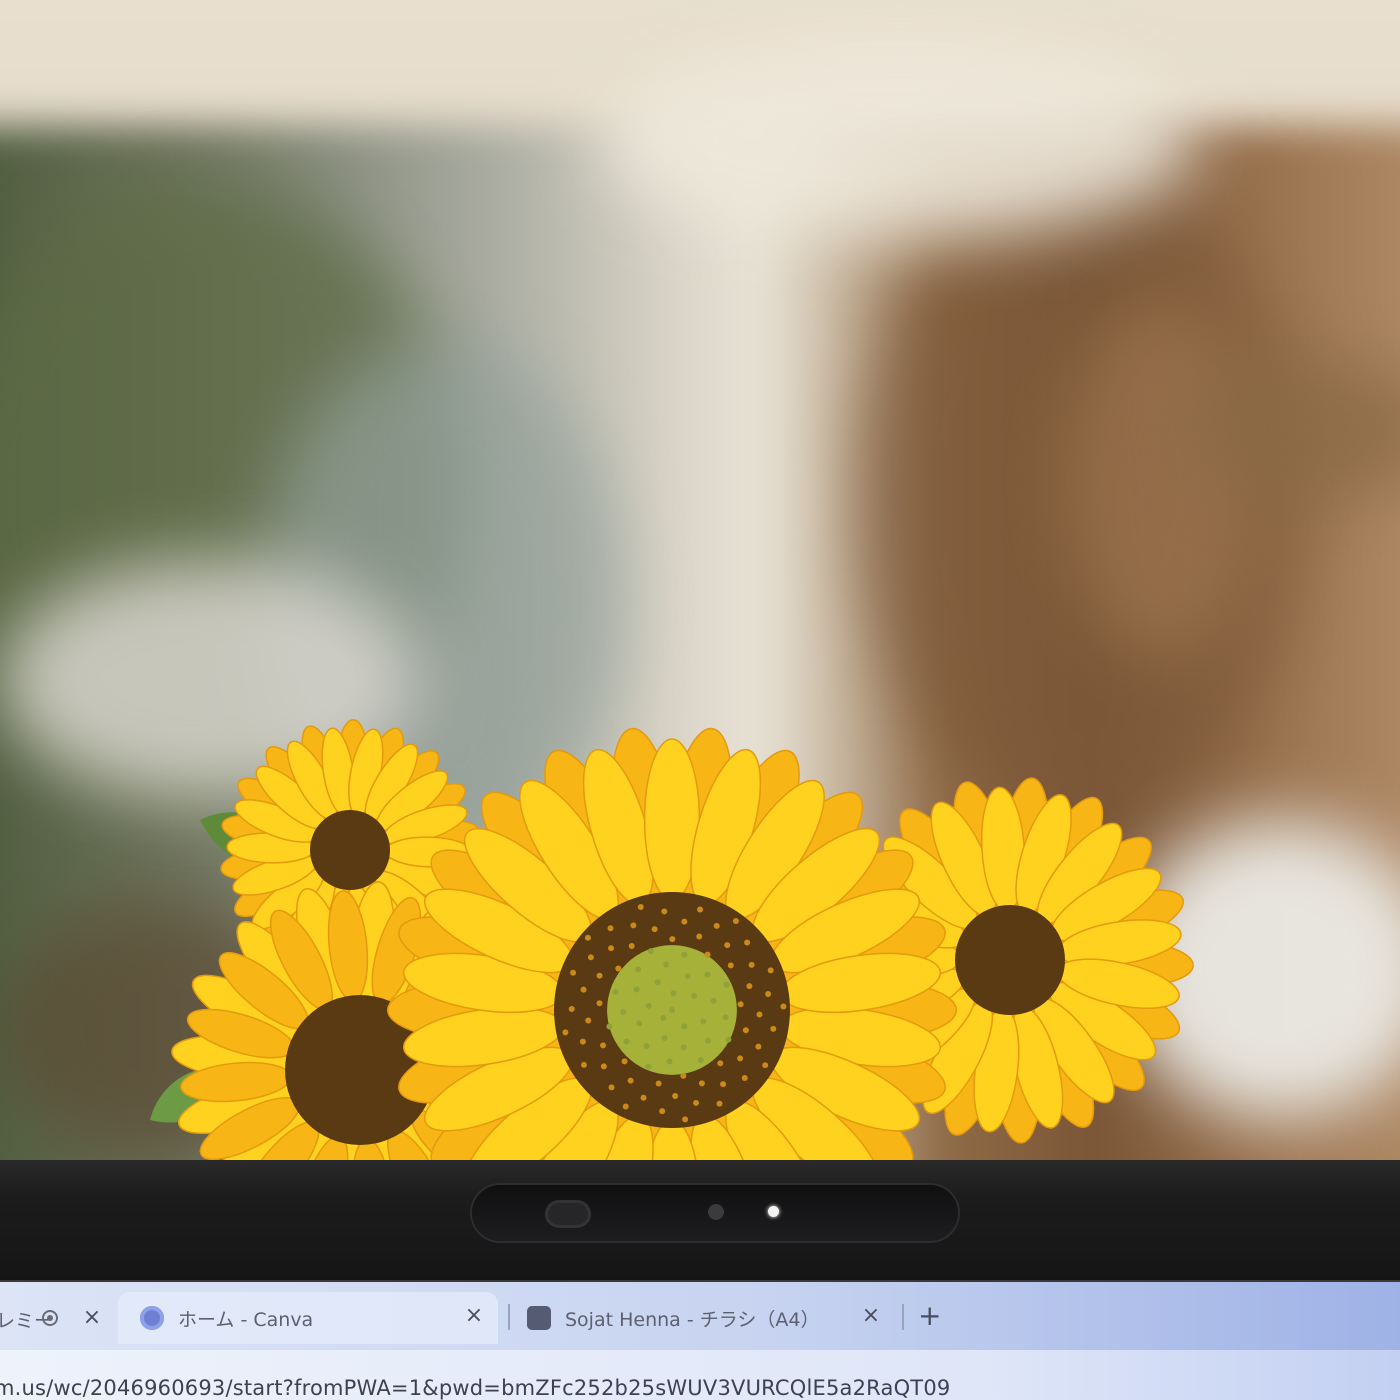 The width and height of the screenshot is (1400, 1400). Describe the element at coordinates (692, 1319) in the screenshot. I see `tab-label: Sojat Henna - チラシ（A4）` at that location.